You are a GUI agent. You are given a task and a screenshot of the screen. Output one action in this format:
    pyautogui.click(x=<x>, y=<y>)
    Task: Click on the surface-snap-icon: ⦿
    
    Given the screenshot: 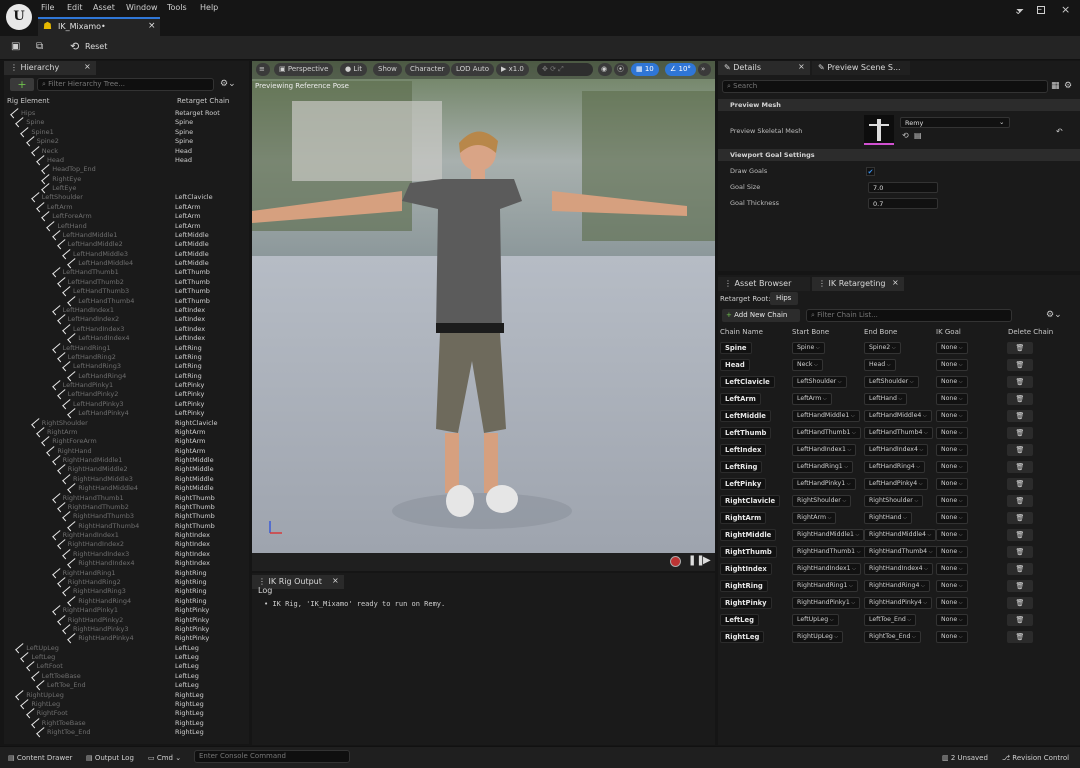 What is the action you would take?
    pyautogui.click(x=621, y=69)
    